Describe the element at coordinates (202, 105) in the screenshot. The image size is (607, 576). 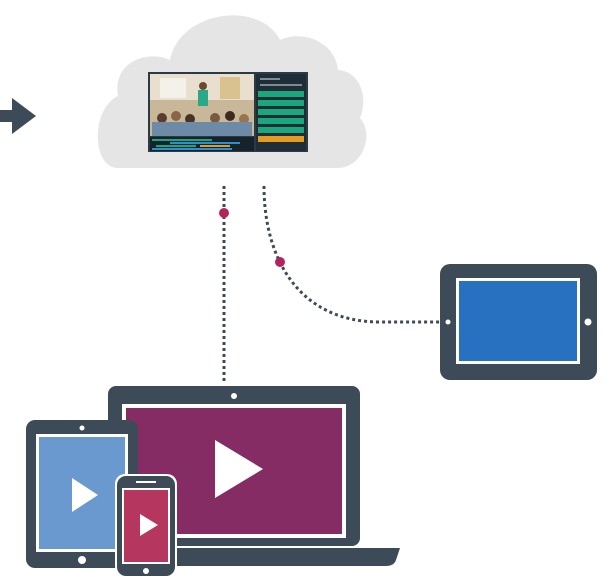
I see `classroom-video-thumbnail` at that location.